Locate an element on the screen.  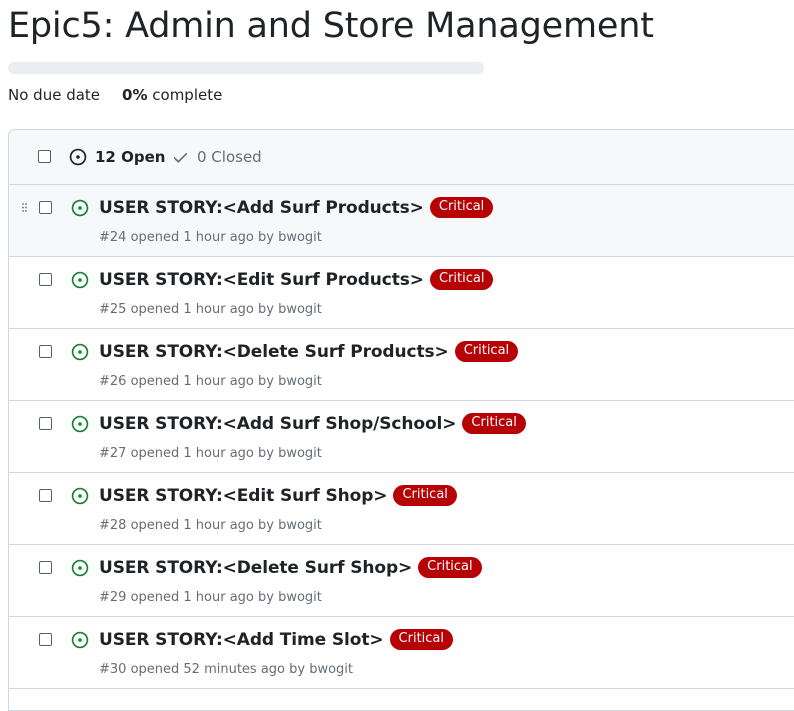
issue-title-link: USER STORY:<Add Time Slot> is located at coordinates (241, 640).